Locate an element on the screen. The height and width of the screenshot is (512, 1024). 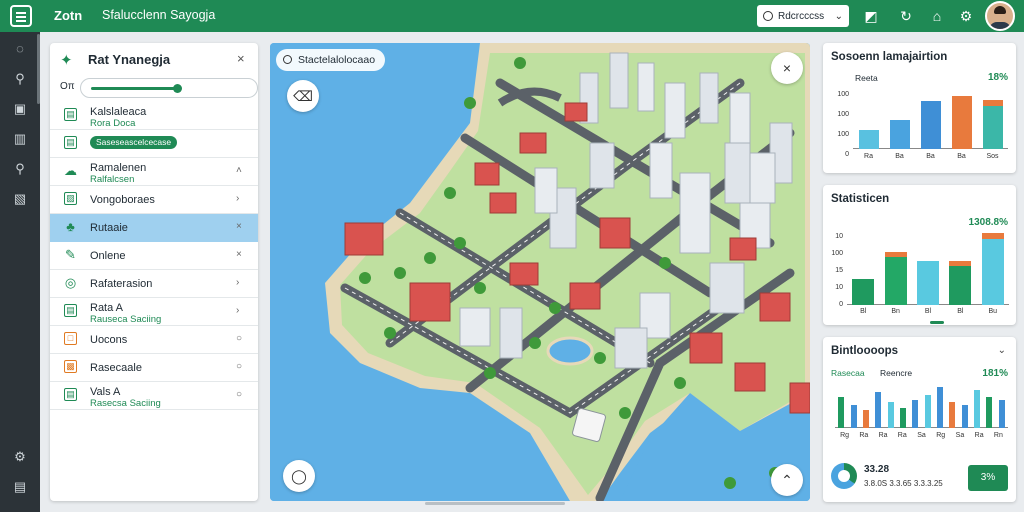
layer-item: ▨ Vongoboraes › is located at coordinates (154, 200).